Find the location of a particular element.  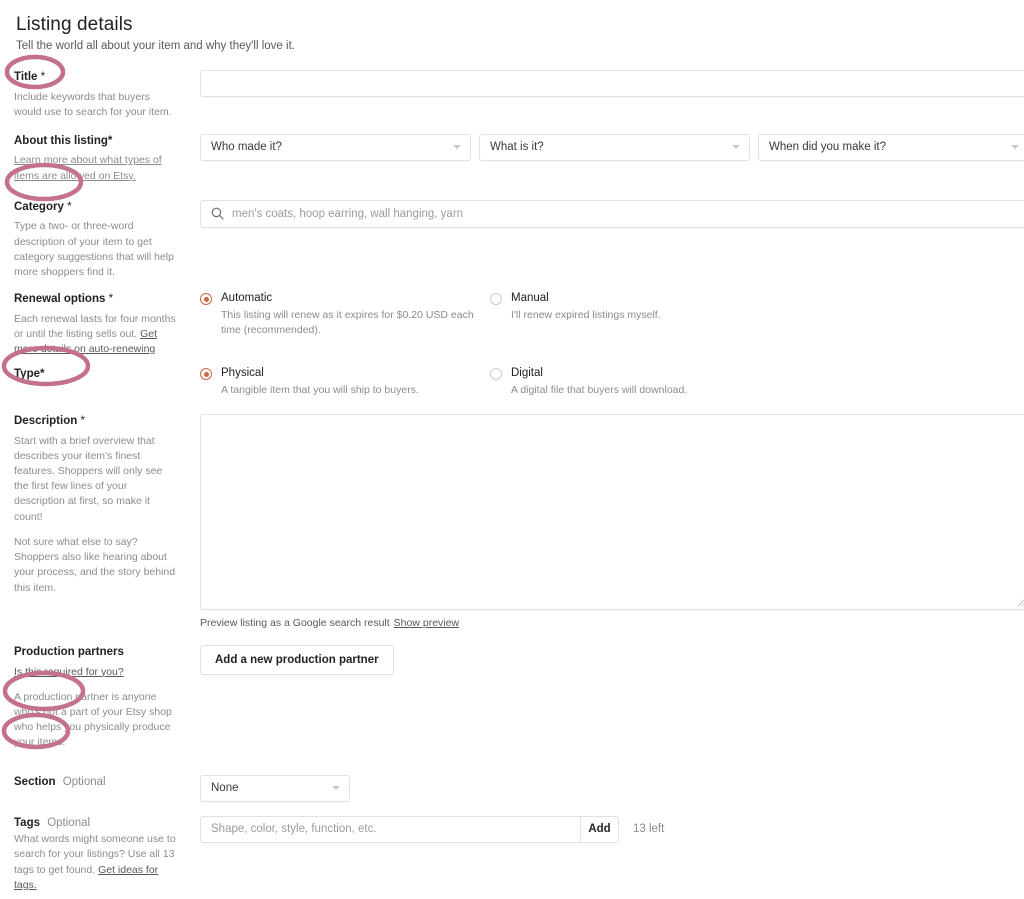

section-select-value: None is located at coordinates (225, 788).